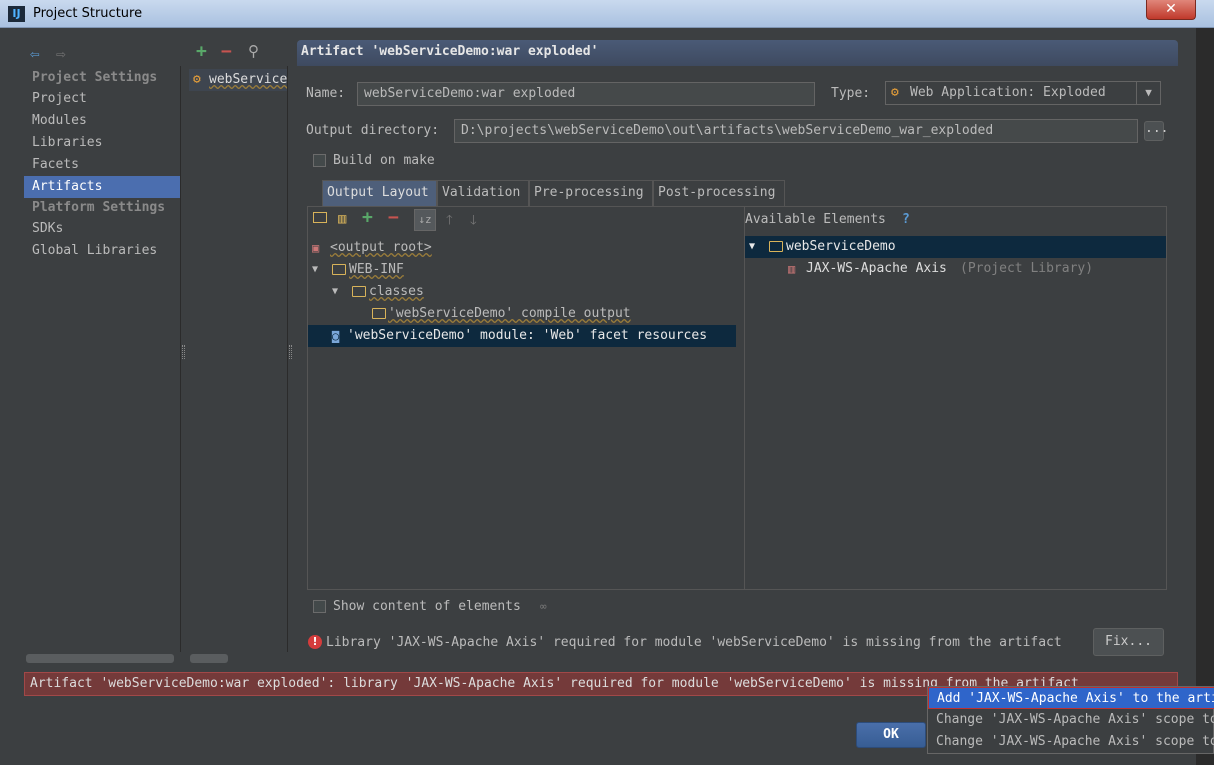  What do you see at coordinates (425, 220) in the screenshot?
I see `sort-icon: ↓z` at bounding box center [425, 220].